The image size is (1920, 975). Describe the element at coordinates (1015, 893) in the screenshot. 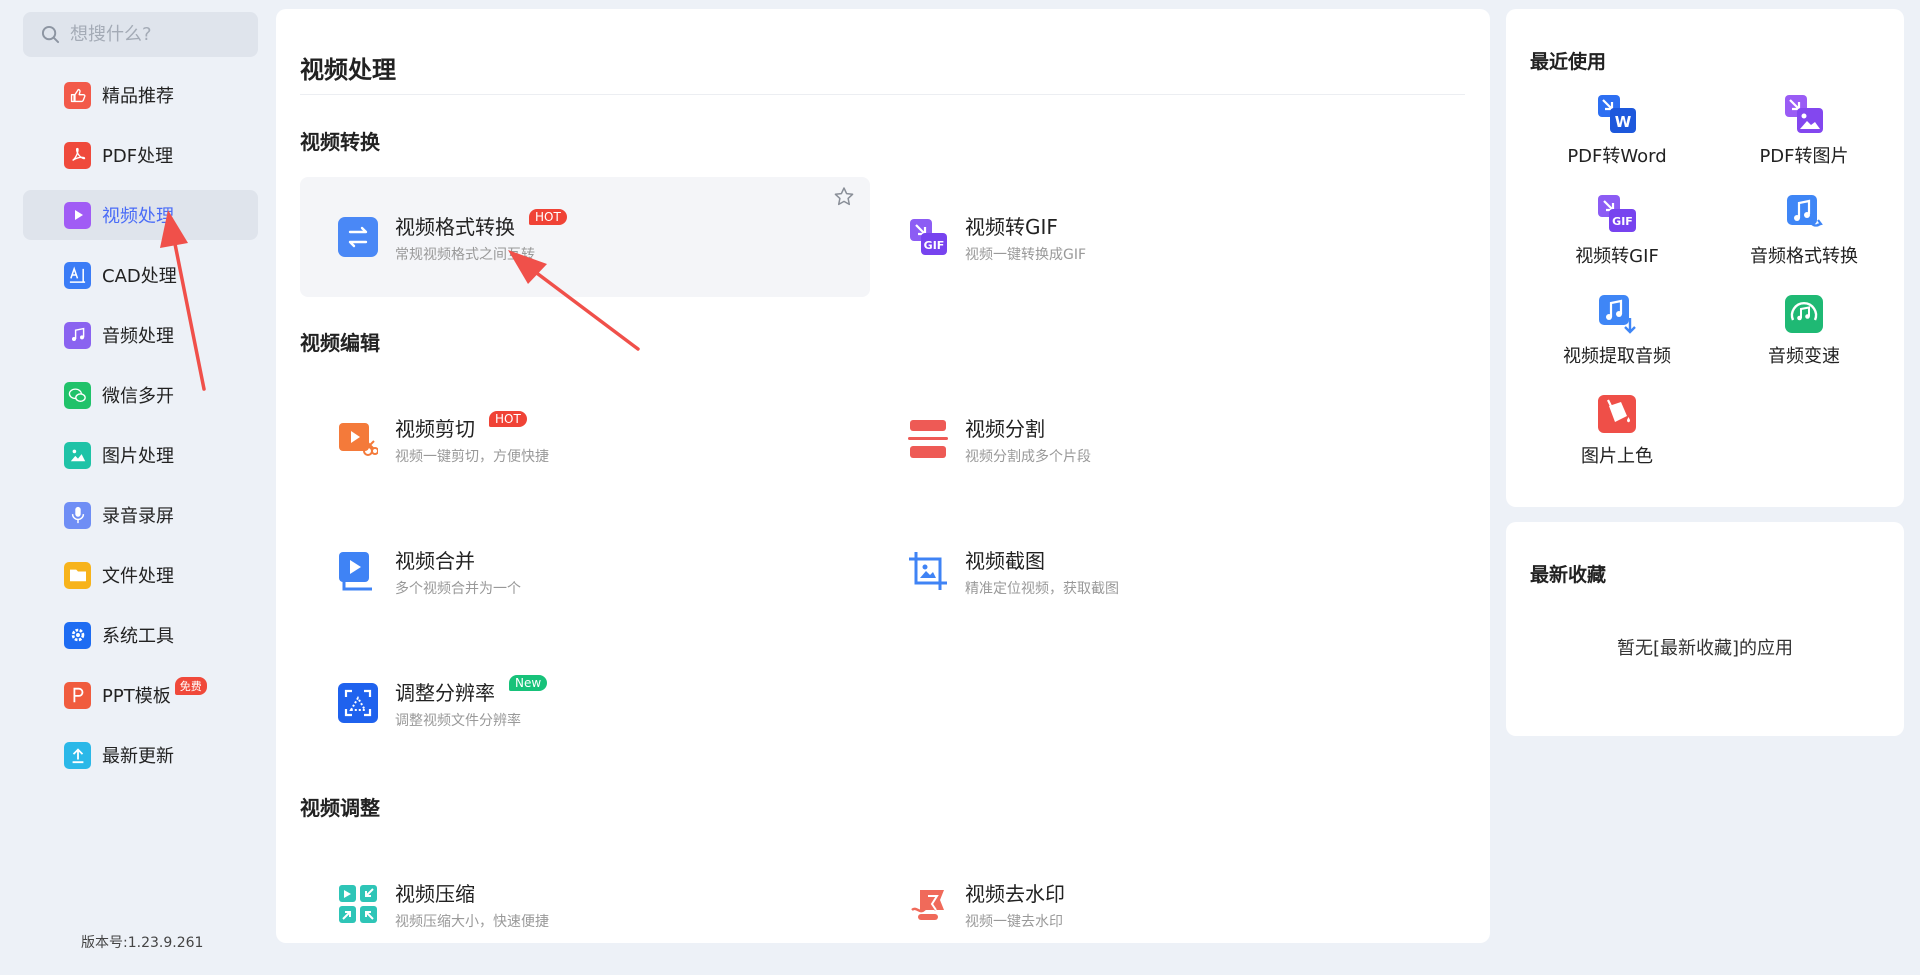

I see `tool-name: 视频去水印` at that location.